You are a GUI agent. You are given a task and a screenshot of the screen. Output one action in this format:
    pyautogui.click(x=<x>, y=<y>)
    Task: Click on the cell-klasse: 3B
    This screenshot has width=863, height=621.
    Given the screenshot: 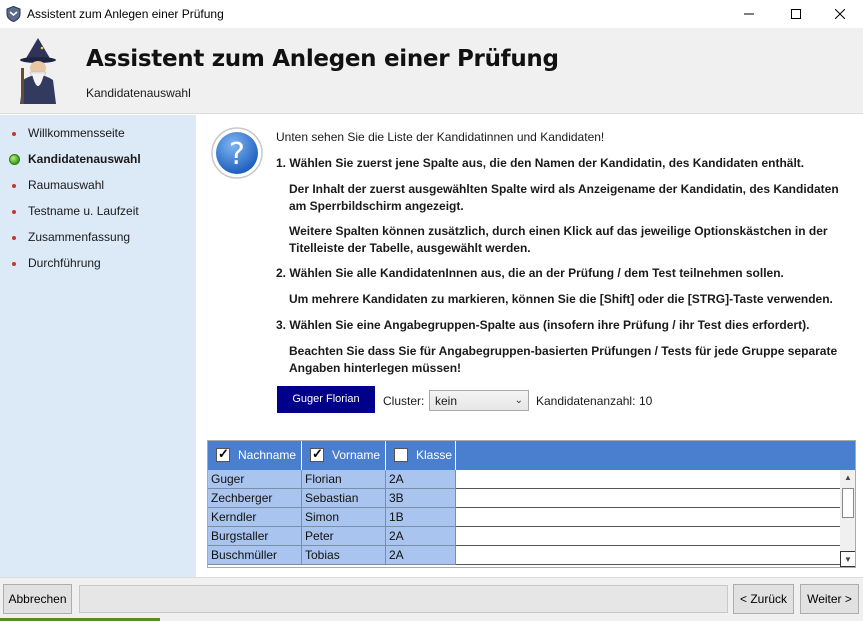 What is the action you would take?
    pyautogui.click(x=421, y=498)
    